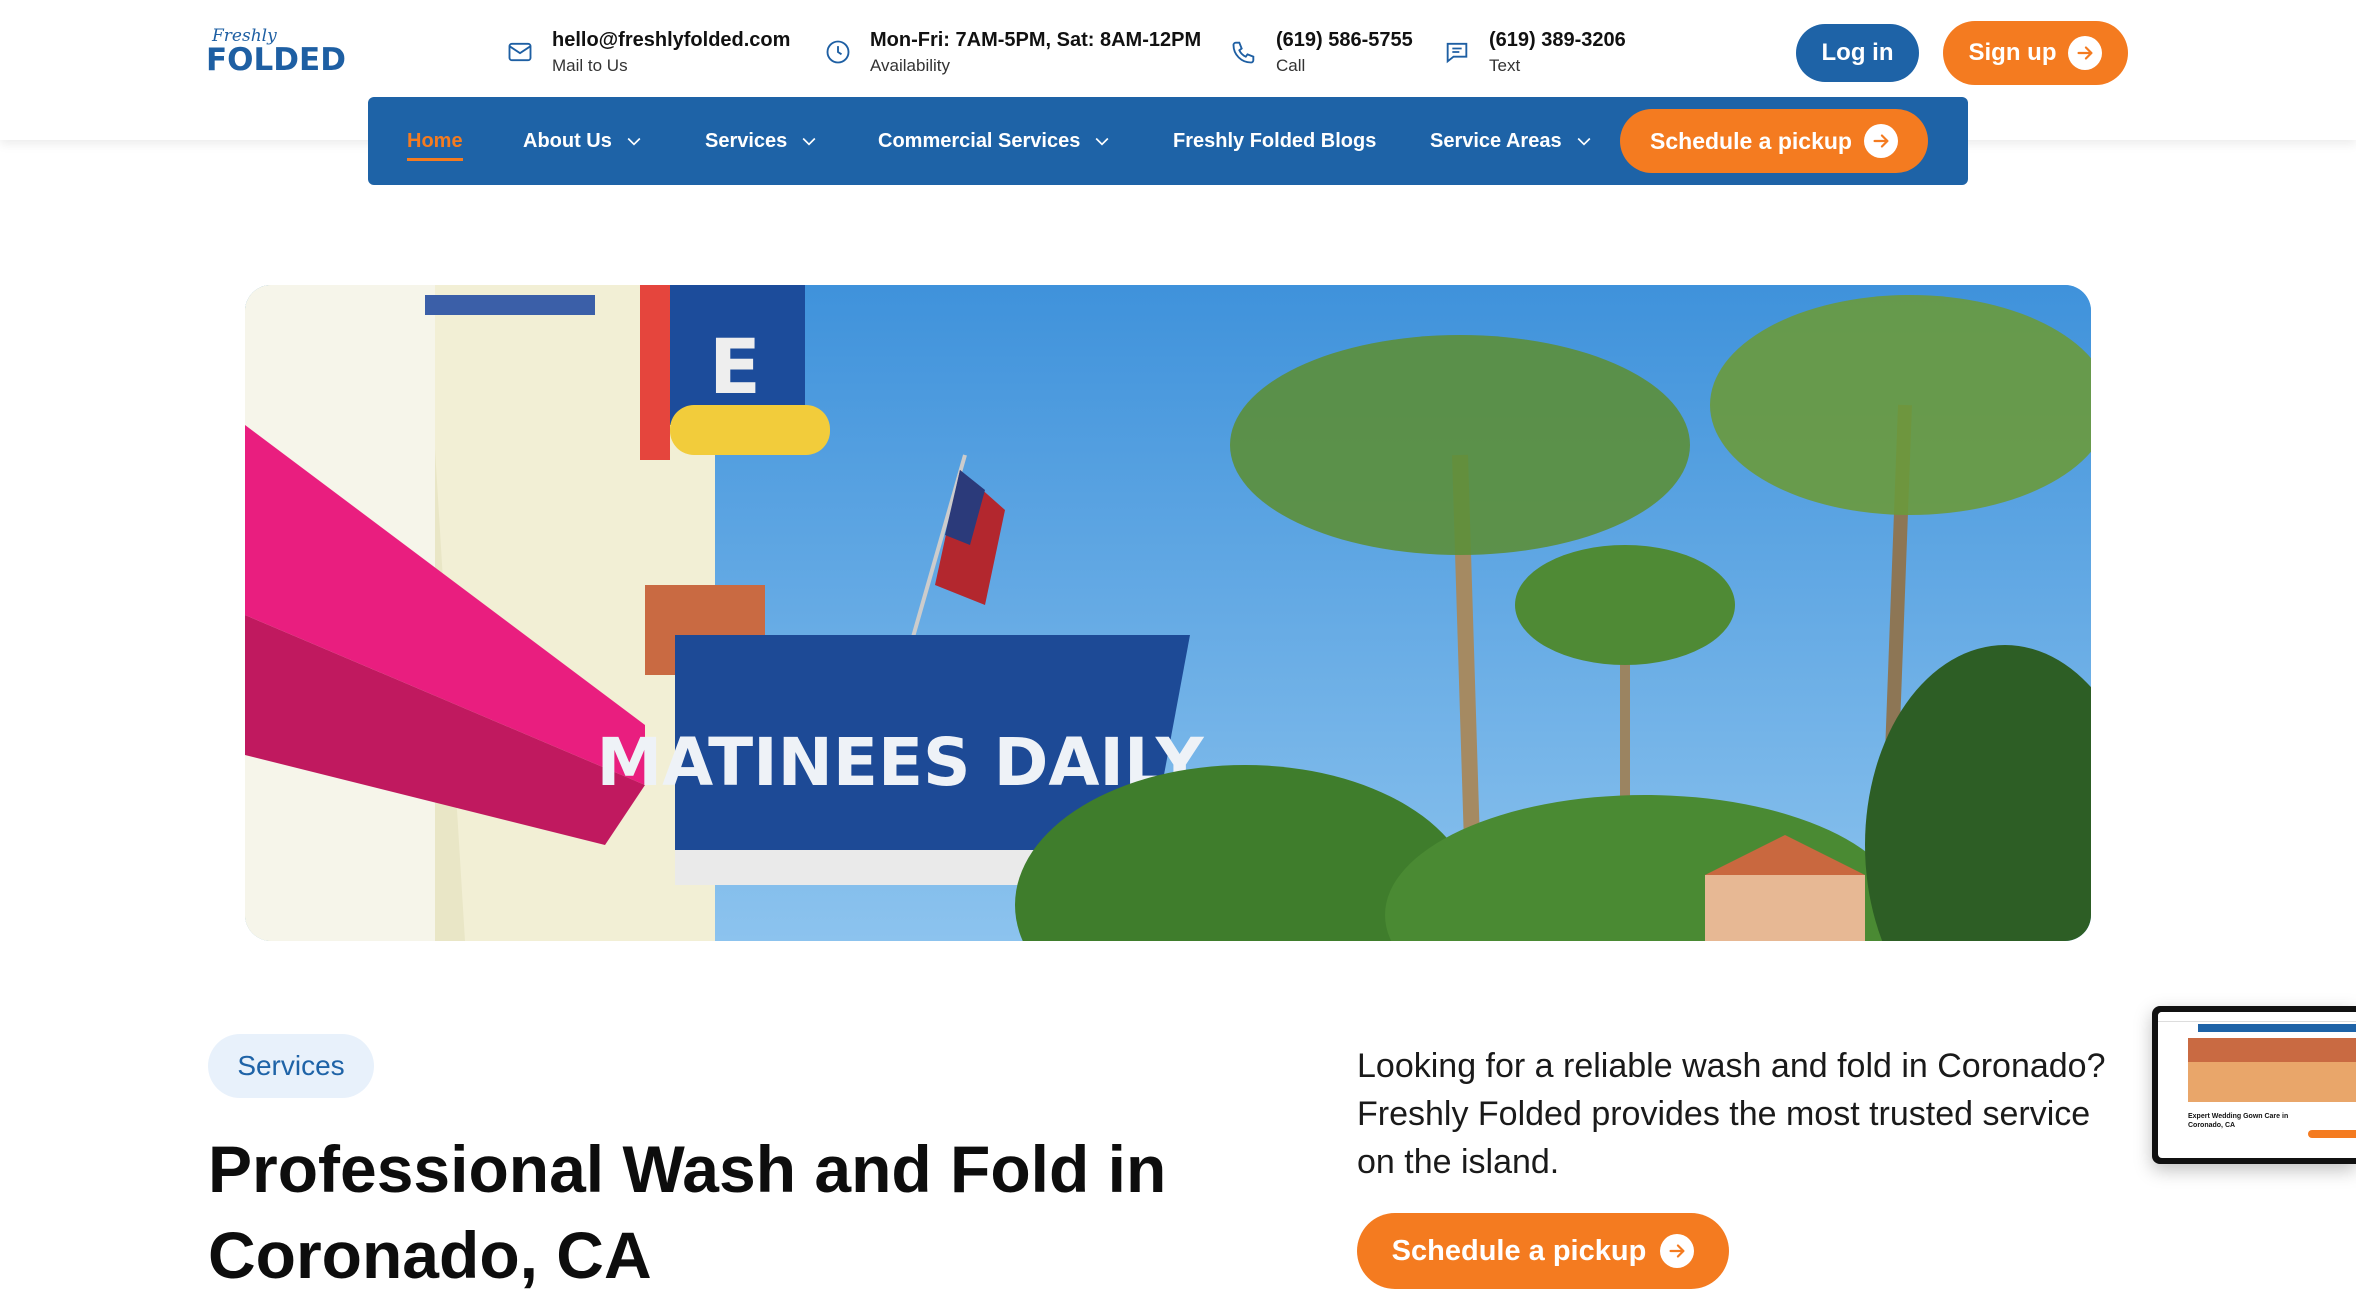 This screenshot has height=1308, width=2356. Describe the element at coordinates (900, 762) in the screenshot. I see `marquee-text: MATINEES DAILY` at that location.